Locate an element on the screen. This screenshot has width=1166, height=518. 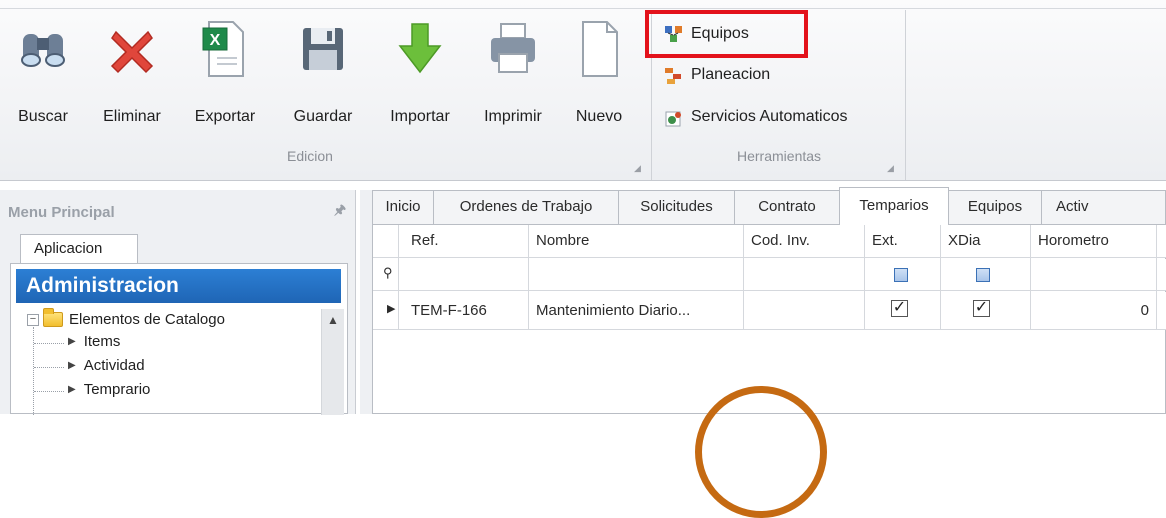
tab-contrato: Contrato is located at coordinates (787, 207).